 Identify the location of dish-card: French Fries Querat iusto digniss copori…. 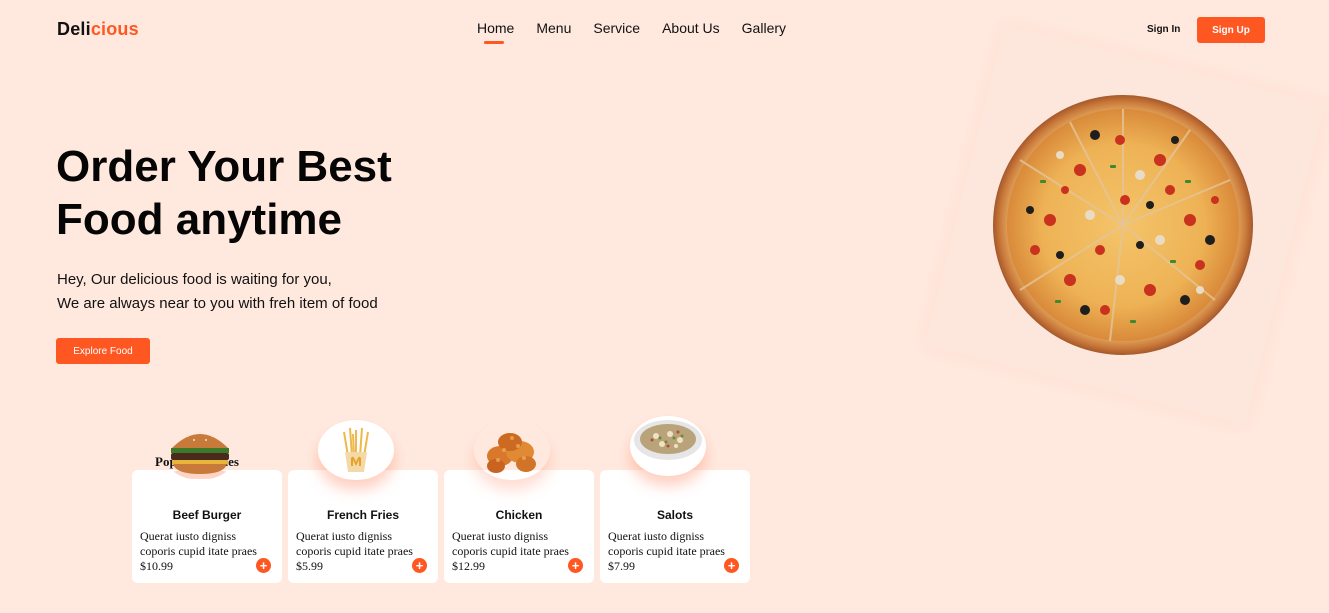
(363, 501).